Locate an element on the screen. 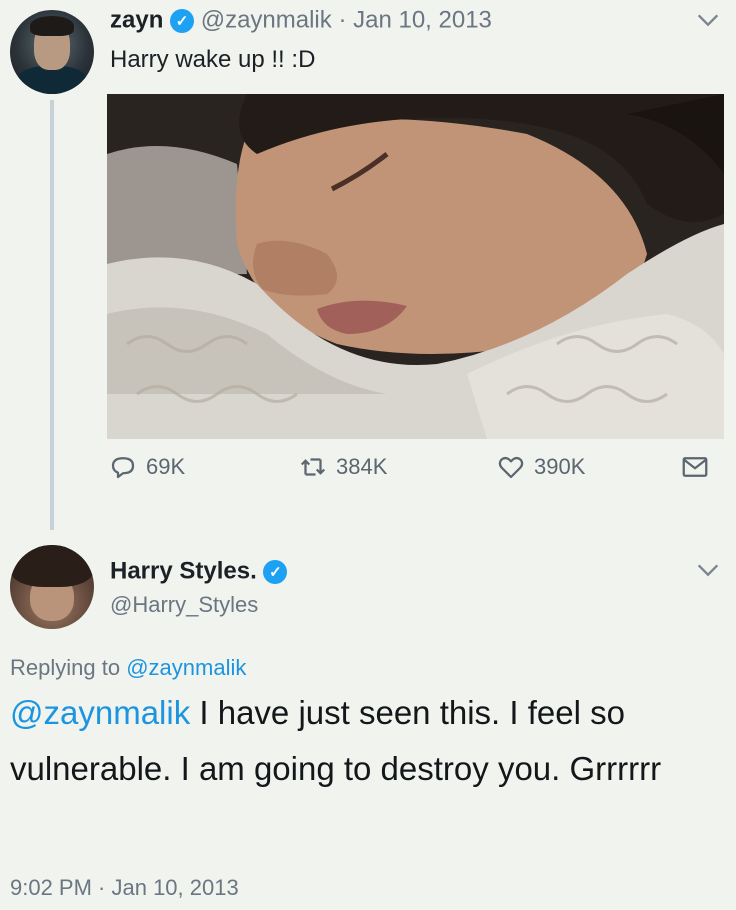 This screenshot has width=736, height=910. reply-icon is located at coordinates (123, 468).